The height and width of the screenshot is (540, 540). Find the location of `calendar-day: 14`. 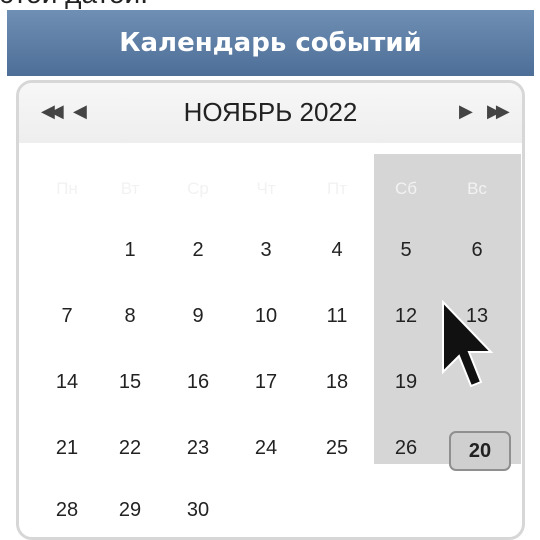

calendar-day: 14 is located at coordinates (67, 382).